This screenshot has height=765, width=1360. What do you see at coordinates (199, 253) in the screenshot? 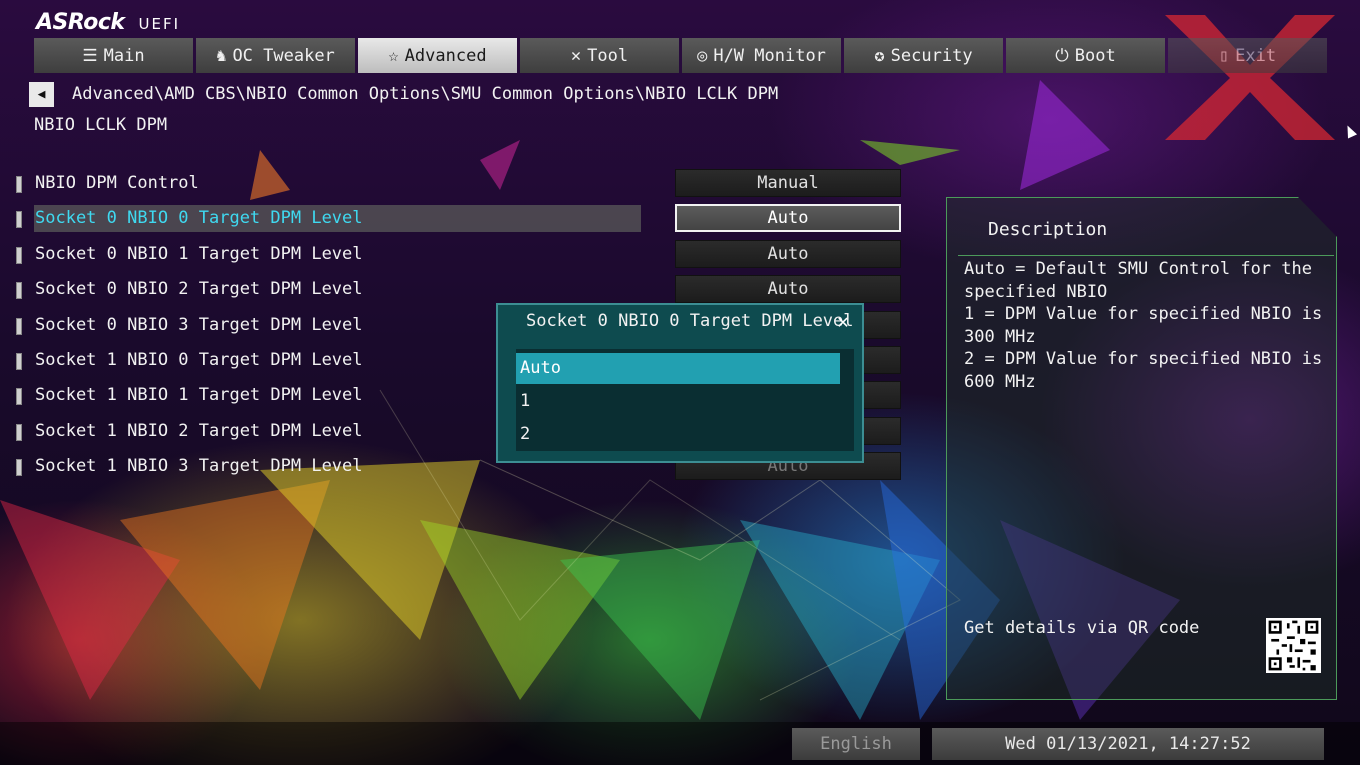
I see `option-label: Socket 0 NBIO 1 Target DPM Level` at bounding box center [199, 253].